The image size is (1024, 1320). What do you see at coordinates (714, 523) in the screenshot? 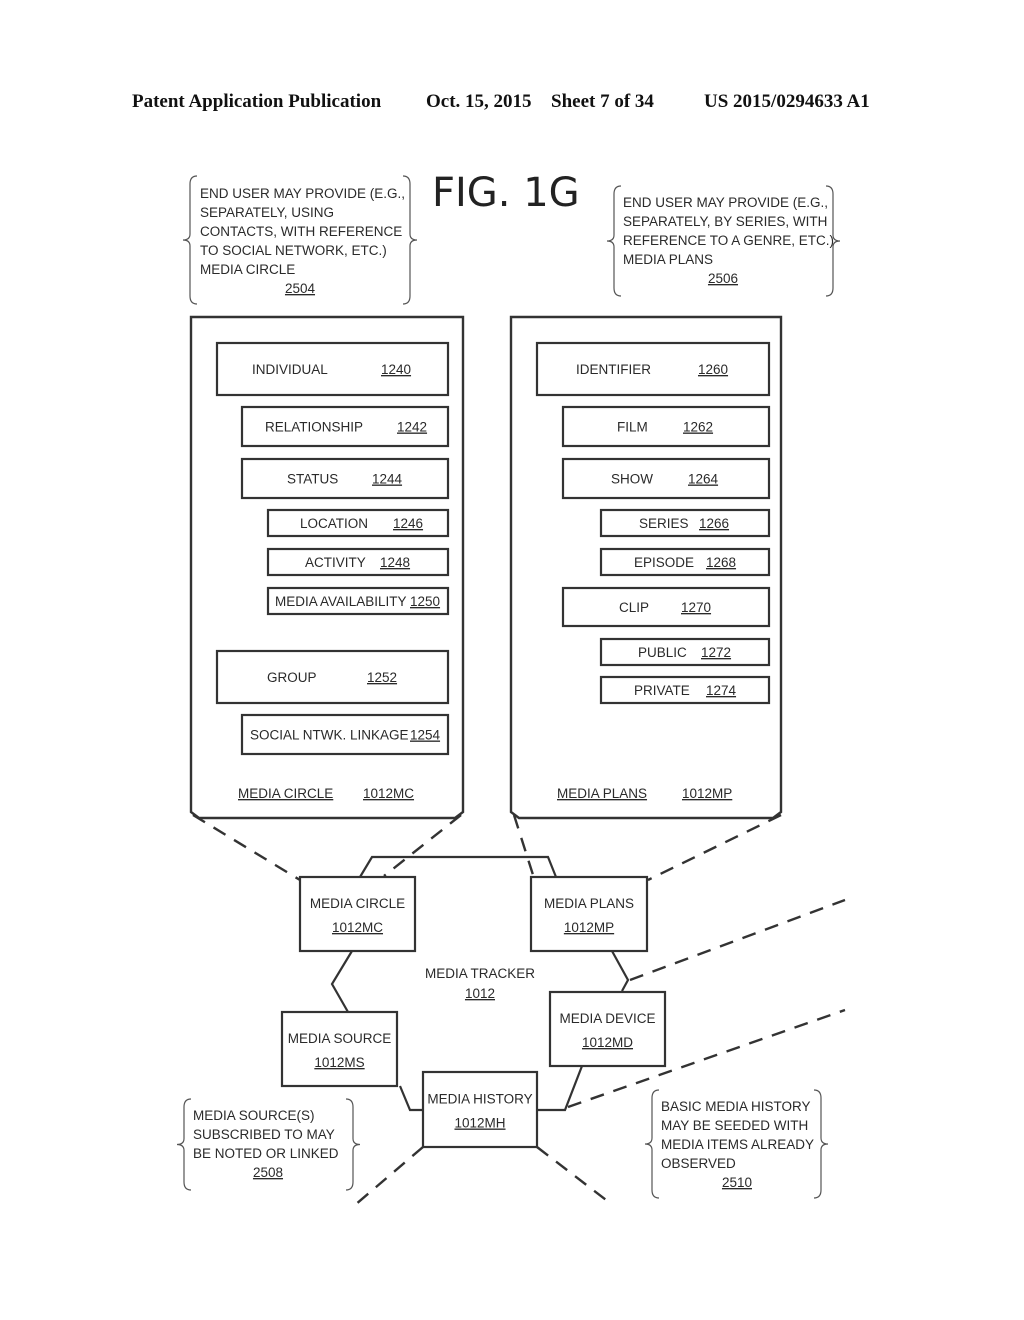
I see `media-plans-item-ref: 1266` at bounding box center [714, 523].